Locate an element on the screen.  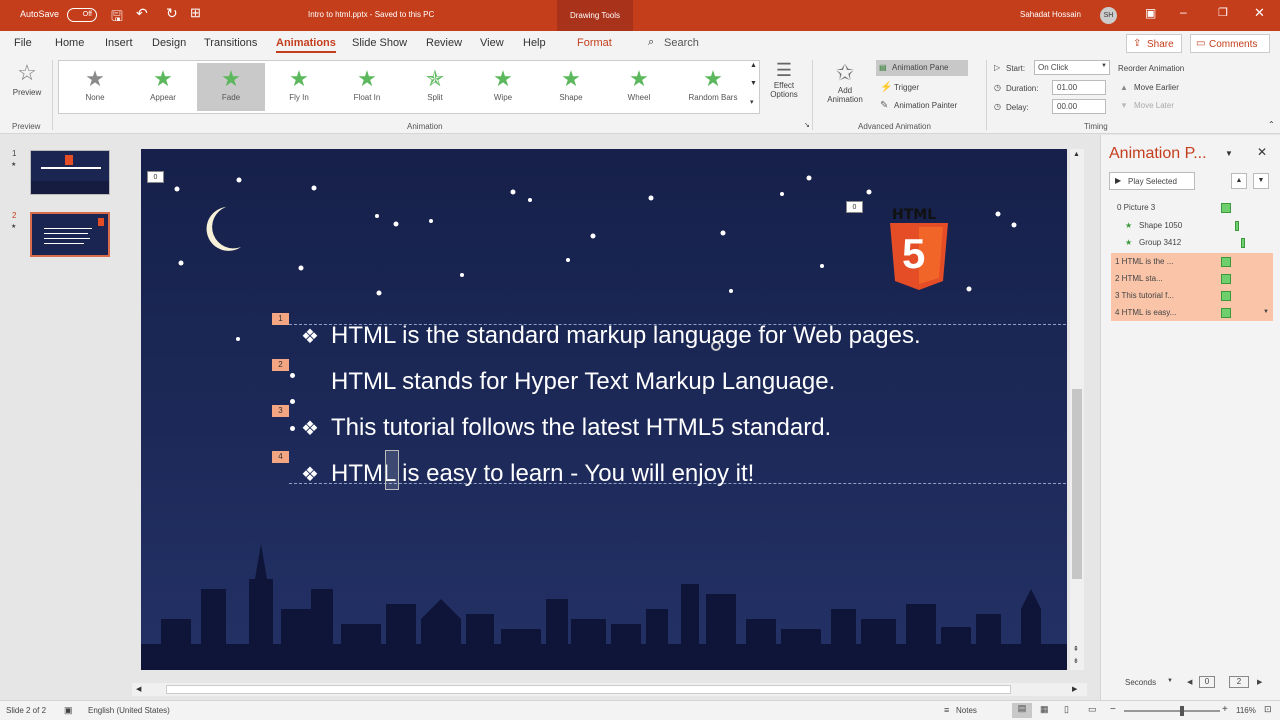
notes-button: Notes is located at coordinates (966, 710).